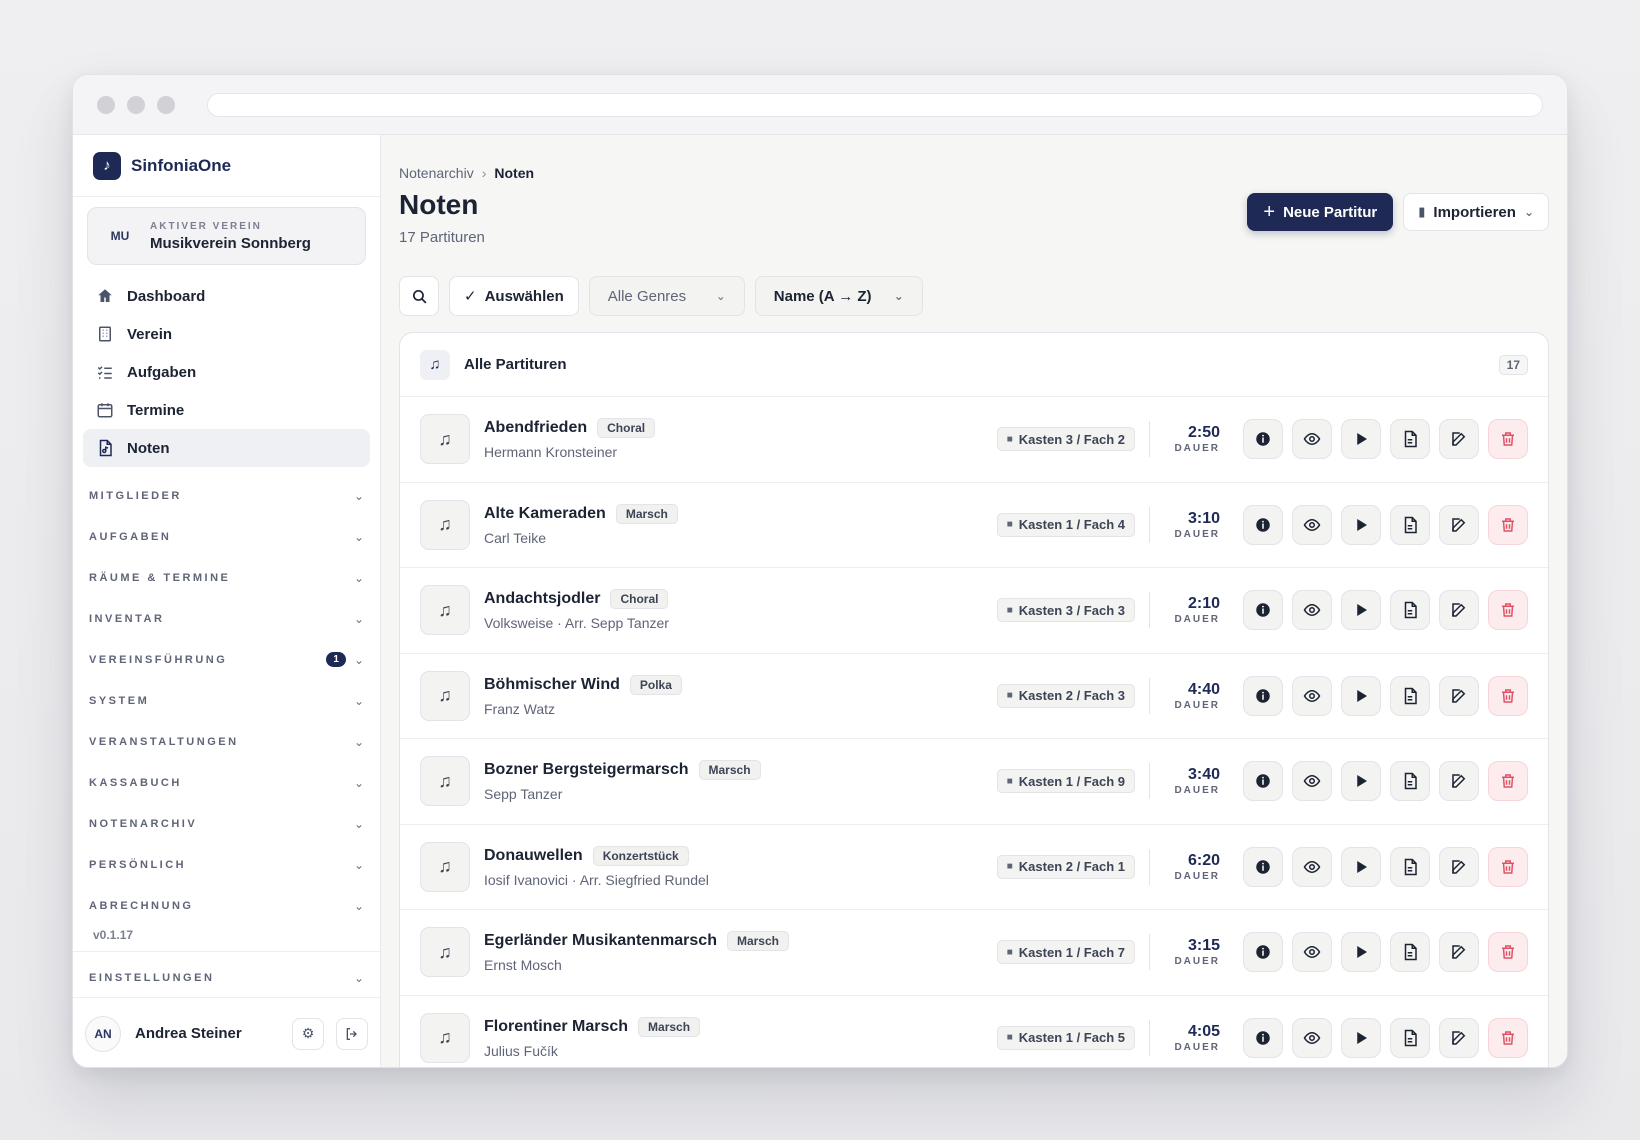 The height and width of the screenshot is (1140, 1640). What do you see at coordinates (226, 659) in the screenshot?
I see `section-vereinsfuehrung: VEREINSFÜHRUNG 1 ⌄` at bounding box center [226, 659].